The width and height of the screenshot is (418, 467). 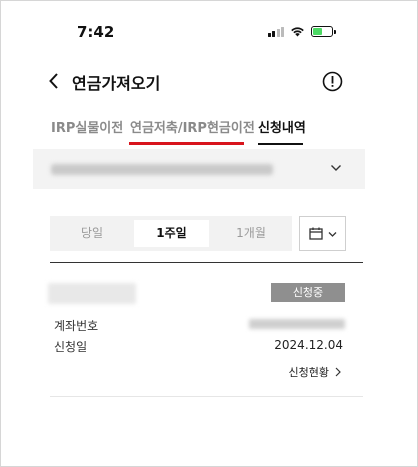 I want to click on period-selector: 당일 1주일 1개월, so click(x=171, y=233).